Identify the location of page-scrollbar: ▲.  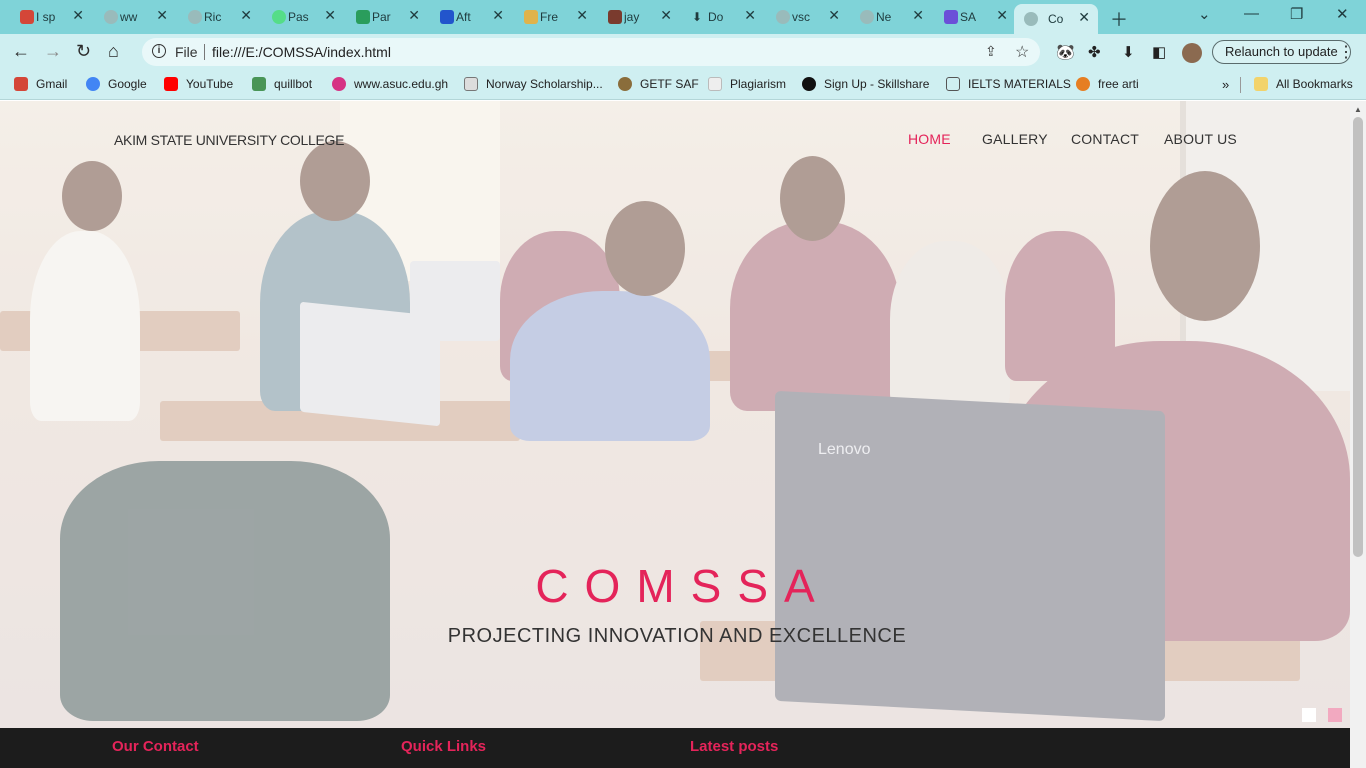
(1358, 434).